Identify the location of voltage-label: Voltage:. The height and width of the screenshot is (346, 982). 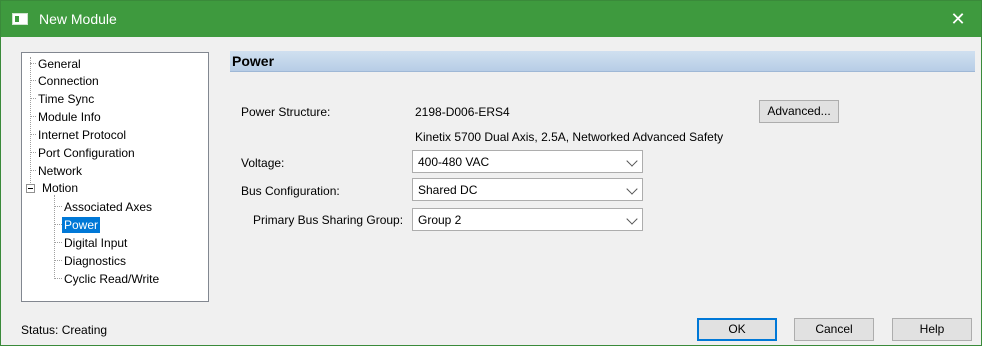
(263, 163).